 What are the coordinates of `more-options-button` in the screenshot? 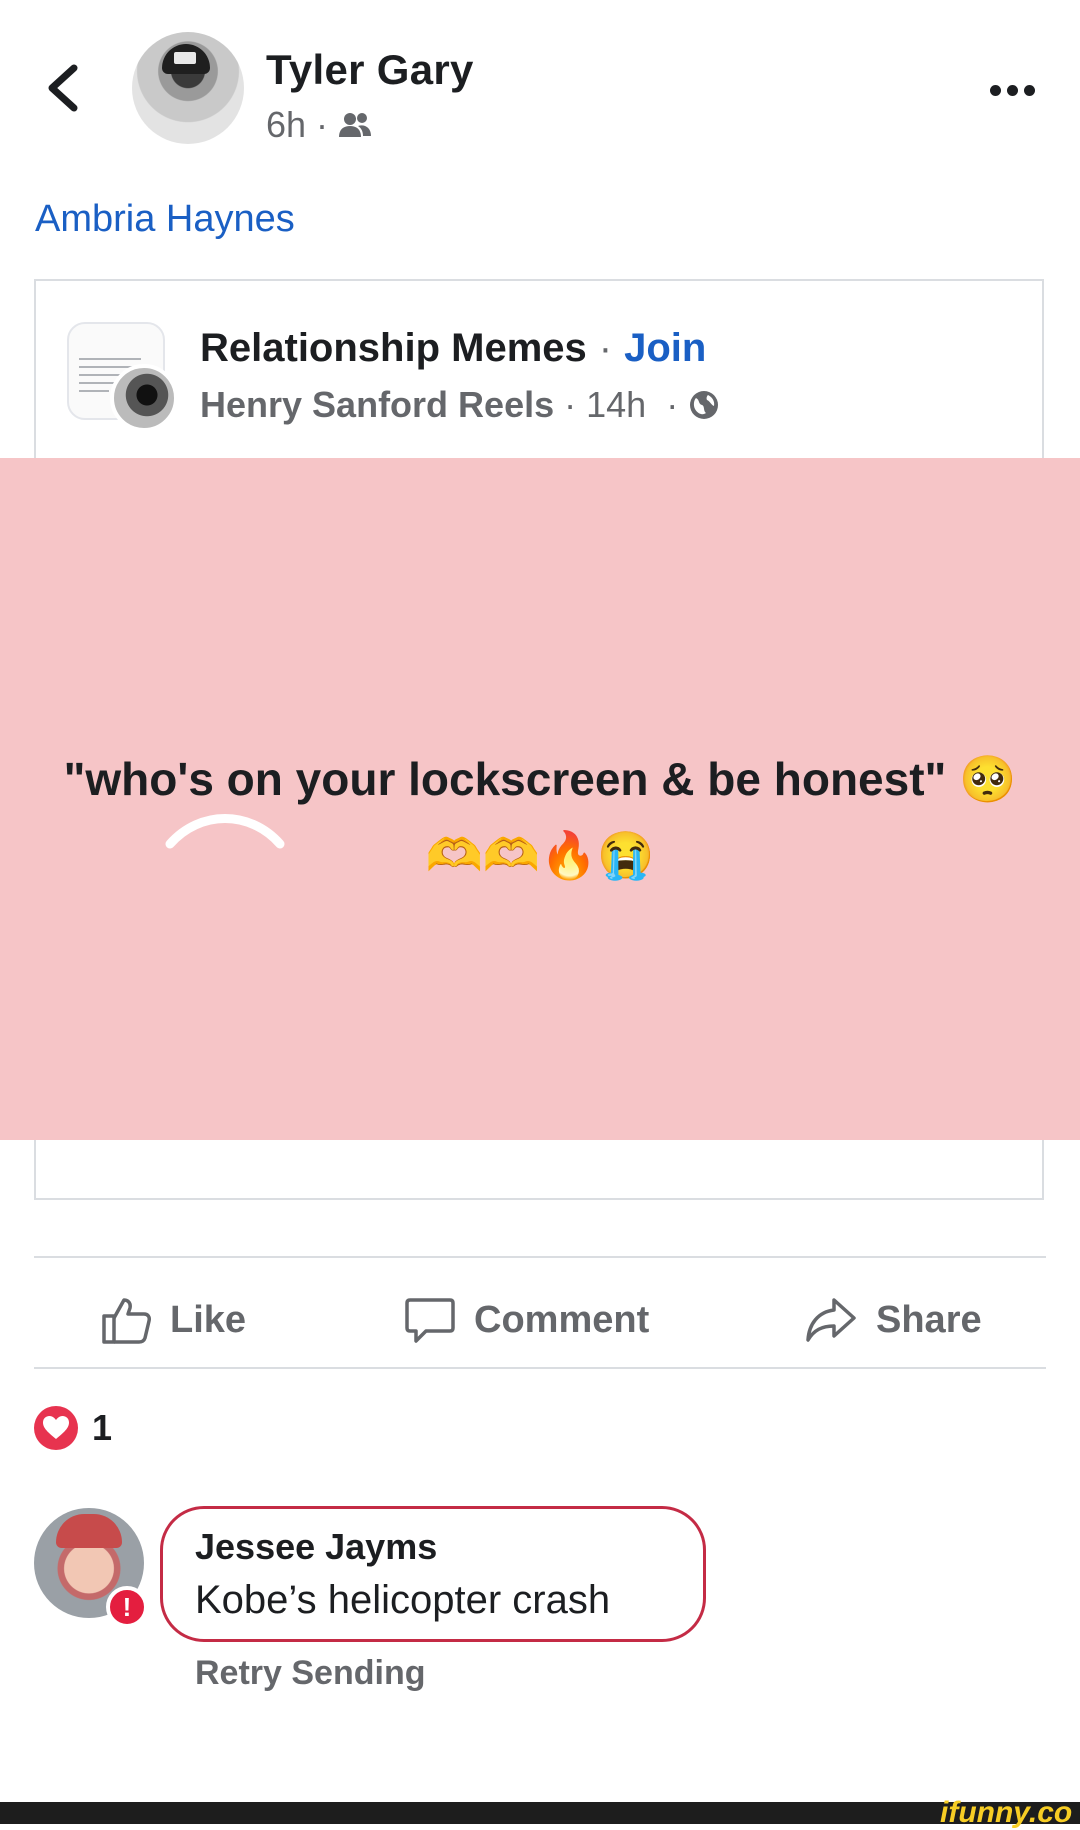 It's located at (1012, 90).